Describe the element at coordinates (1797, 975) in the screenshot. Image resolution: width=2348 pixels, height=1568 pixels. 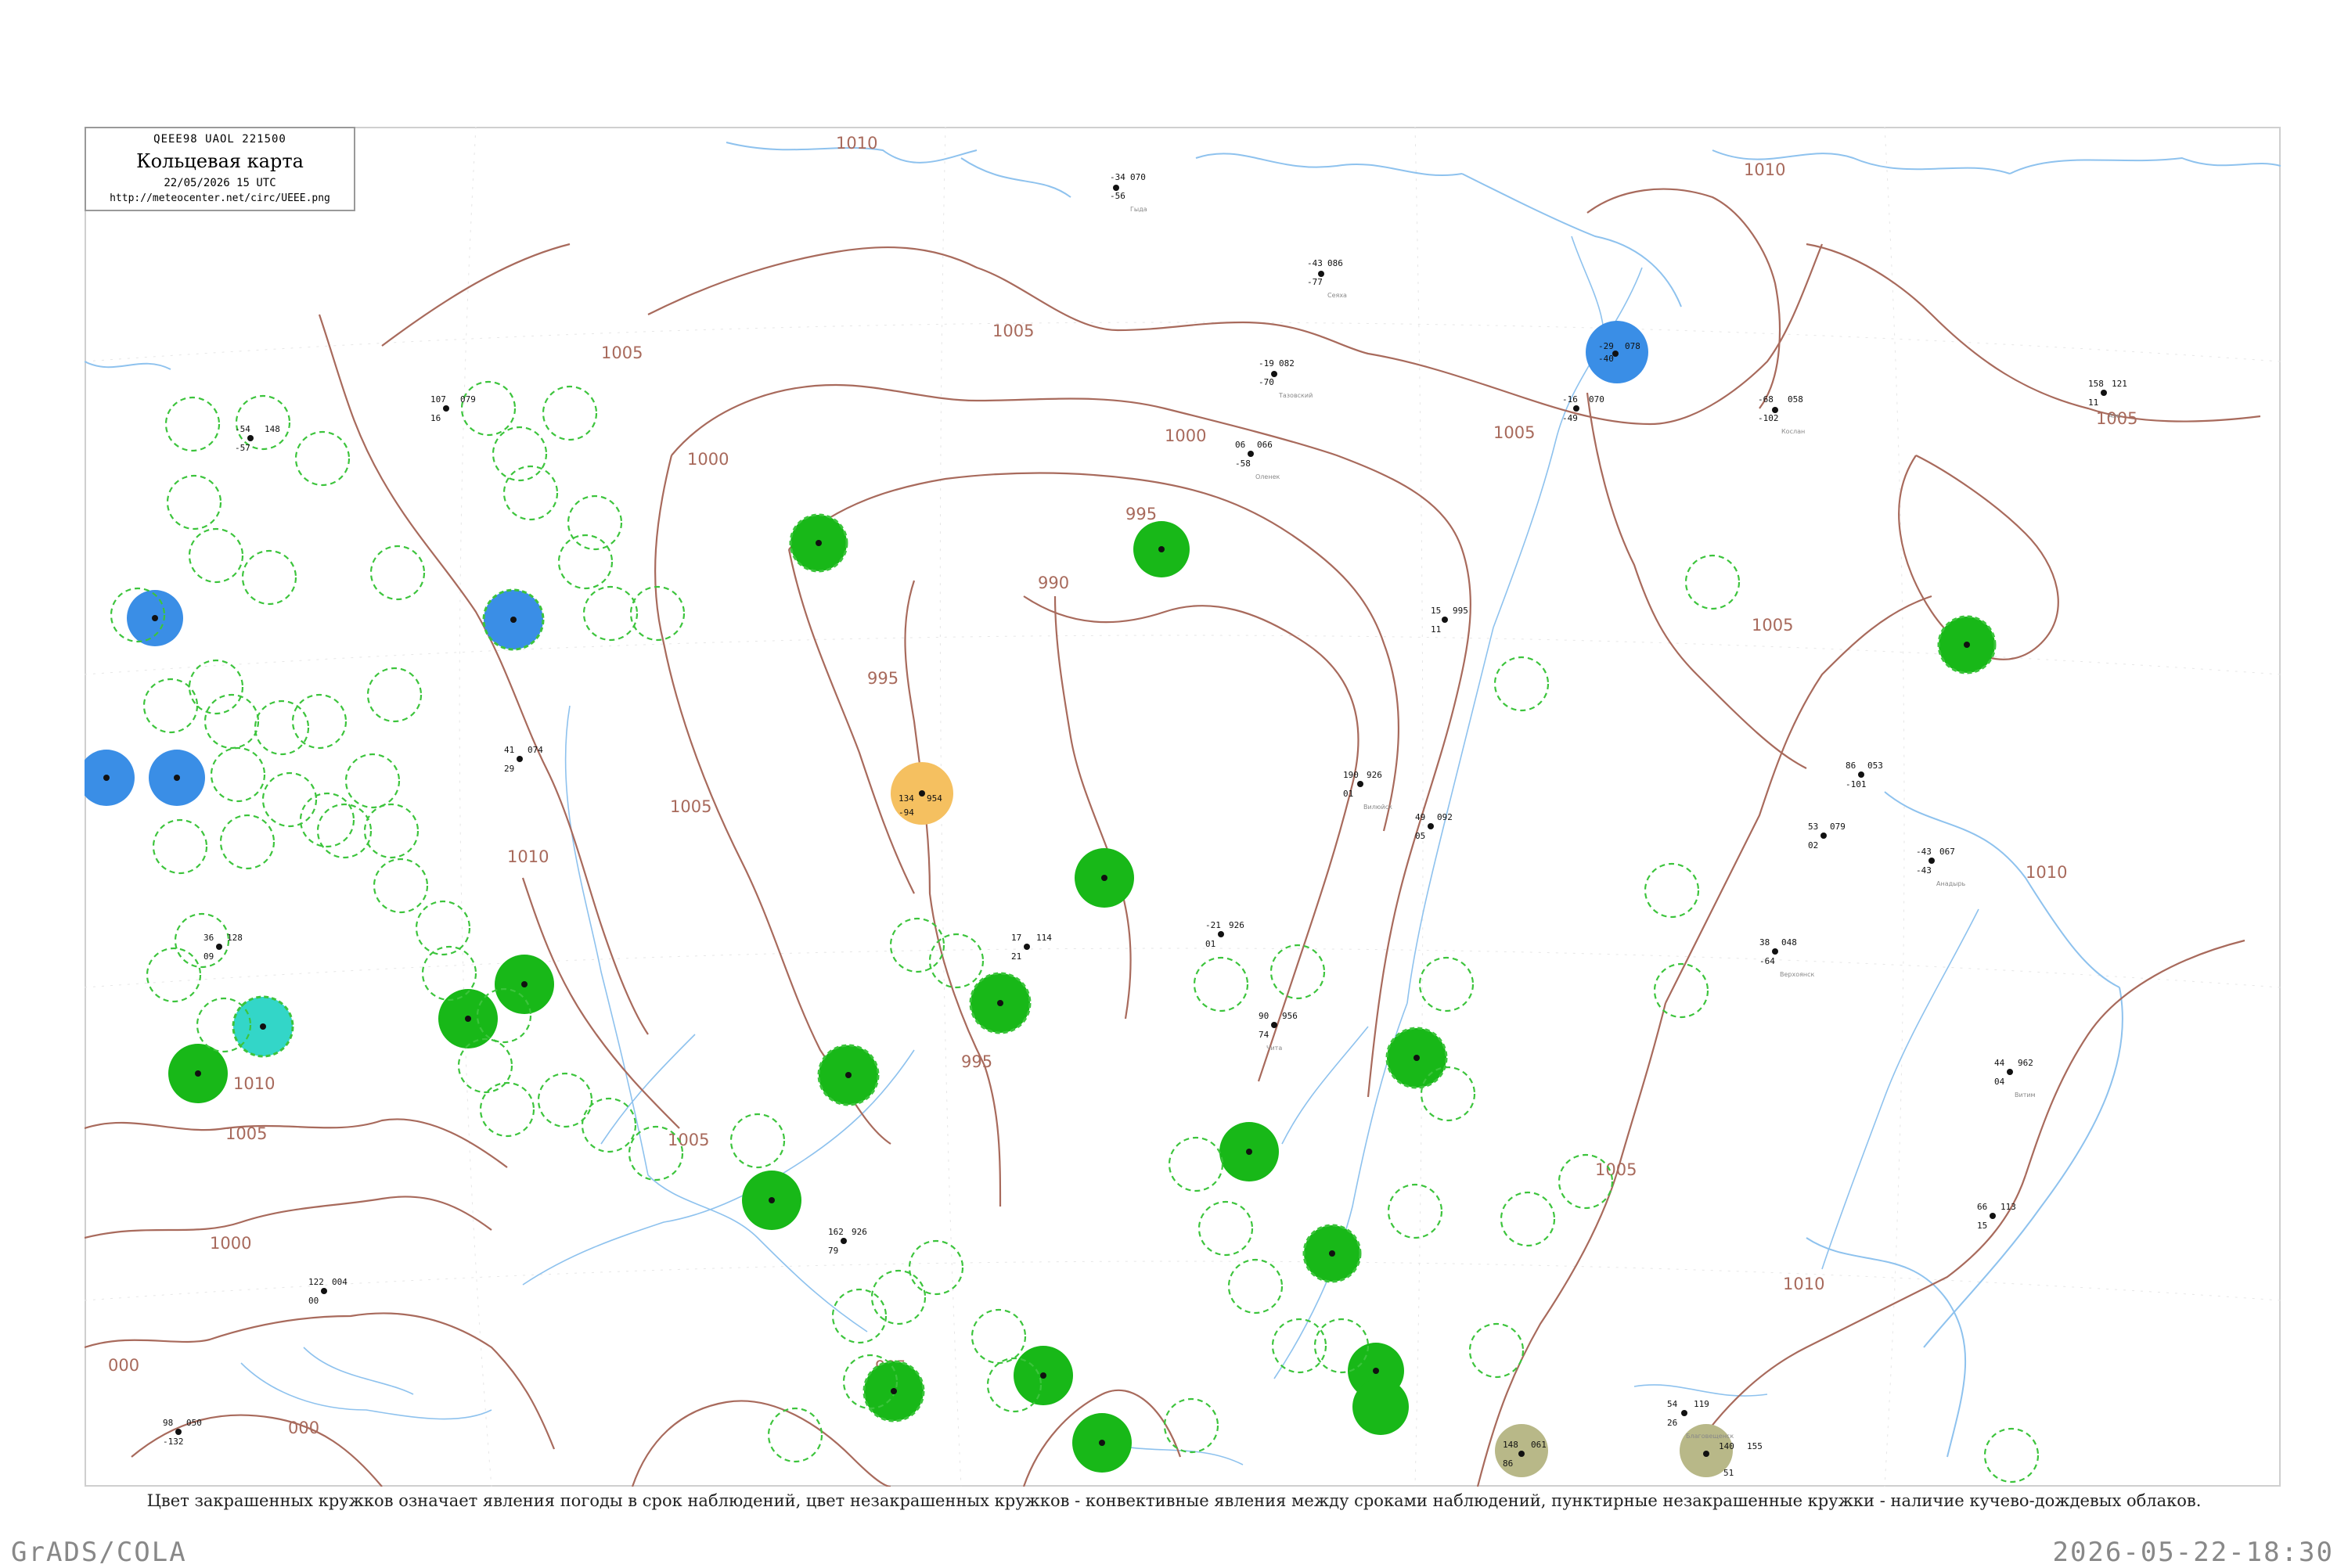
I see `station-name: Верхоянск` at that location.